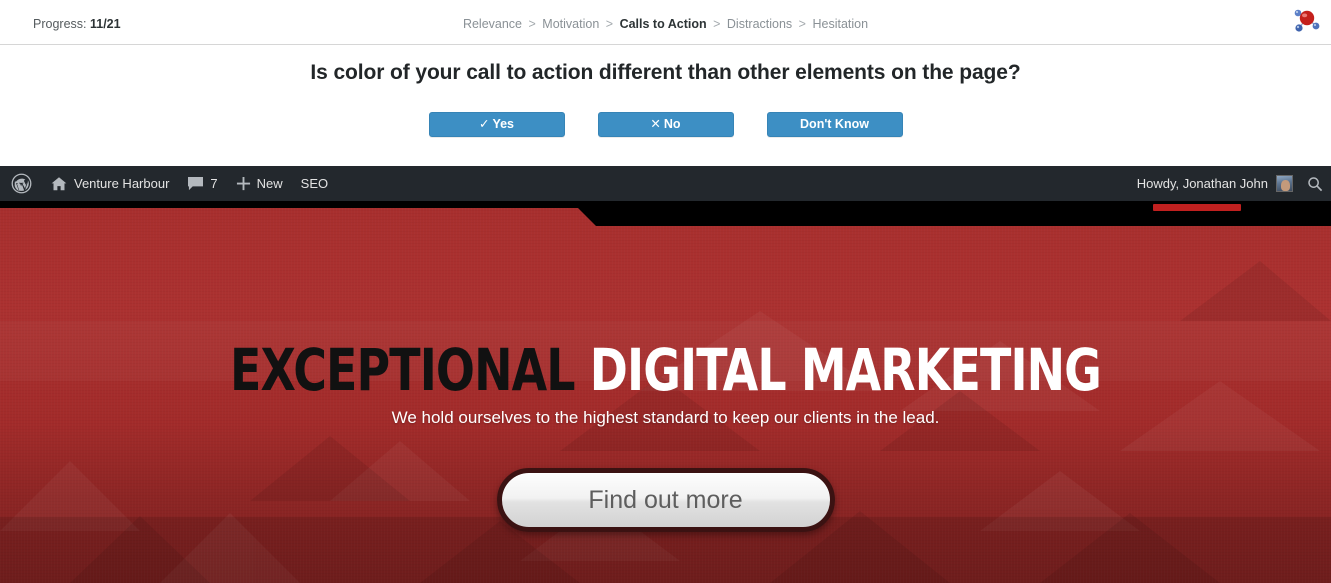 The width and height of the screenshot is (1331, 583). Describe the element at coordinates (845, 370) in the screenshot. I see `headline-part-light: DIGITAL MARKETING` at that location.